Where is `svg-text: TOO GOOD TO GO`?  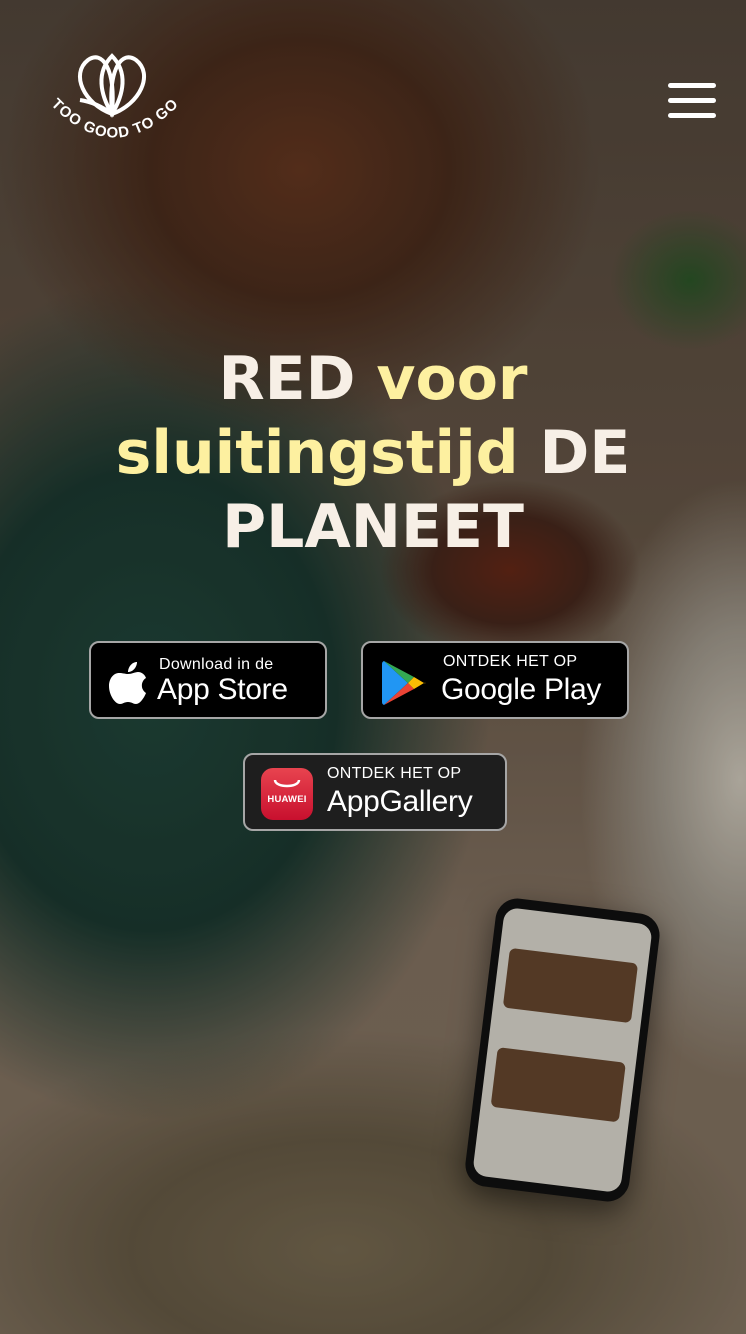 svg-text: TOO GOOD TO GO is located at coordinates (115, 118).